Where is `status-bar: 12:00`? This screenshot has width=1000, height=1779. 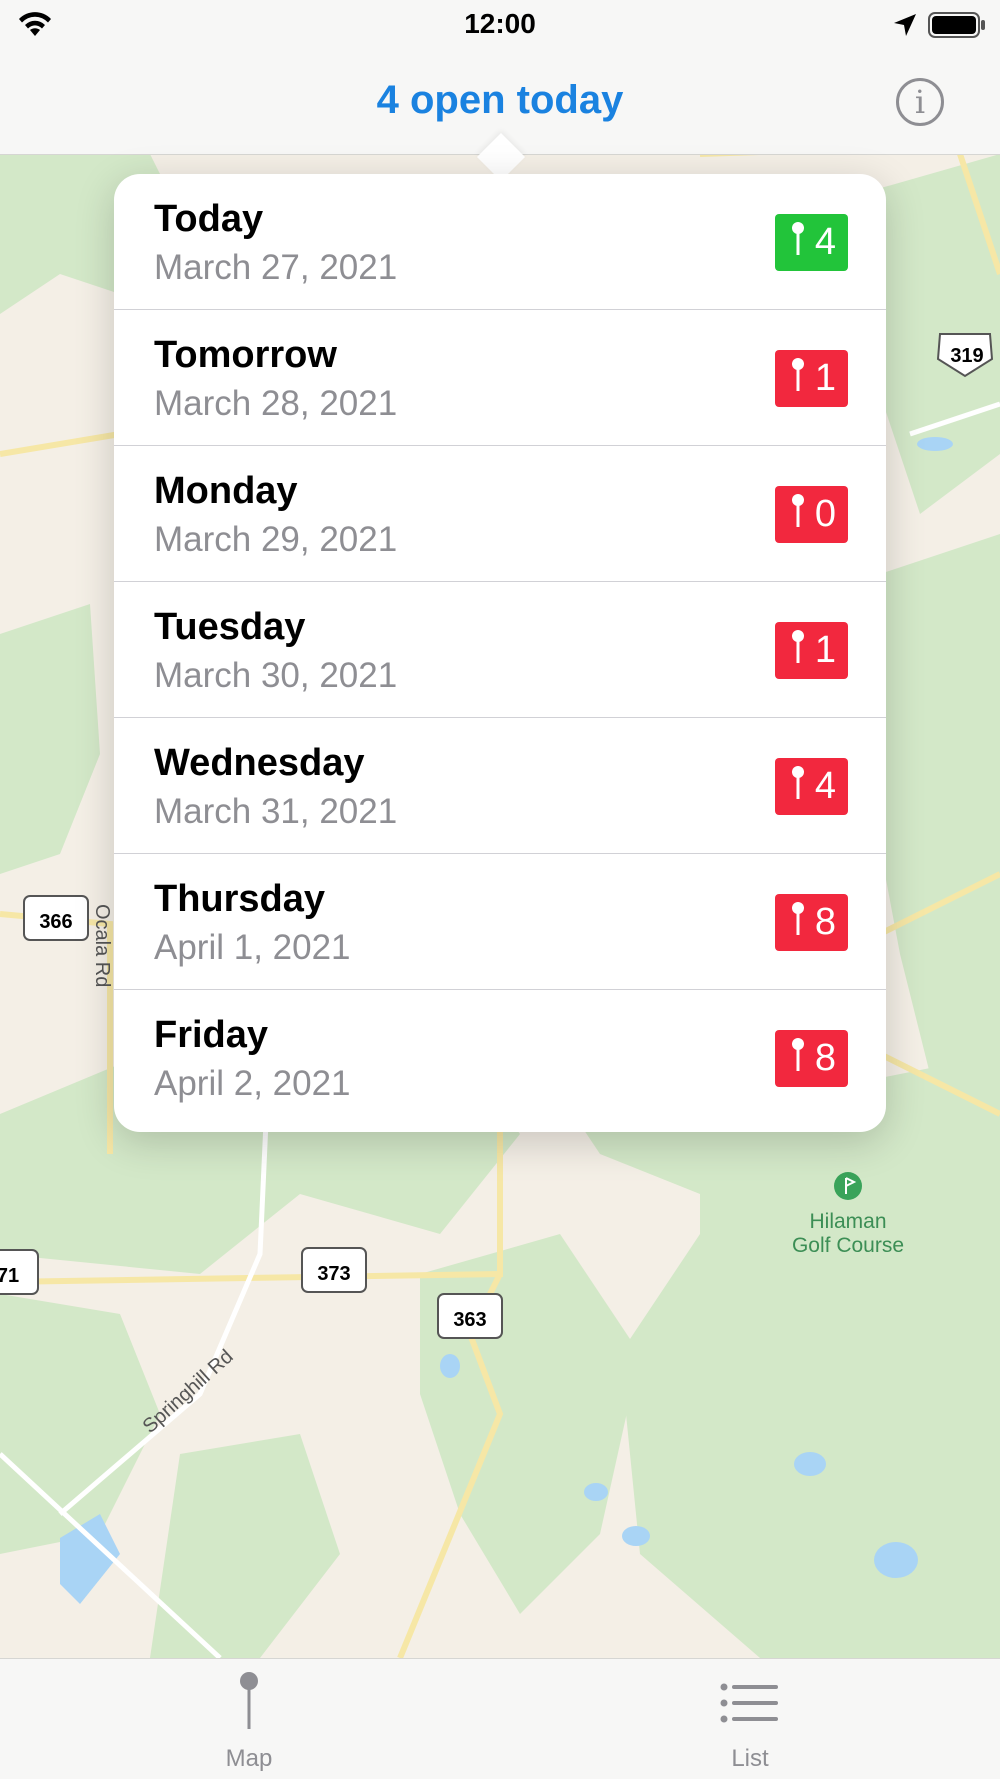
status-bar: 12:00 is located at coordinates (500, 25).